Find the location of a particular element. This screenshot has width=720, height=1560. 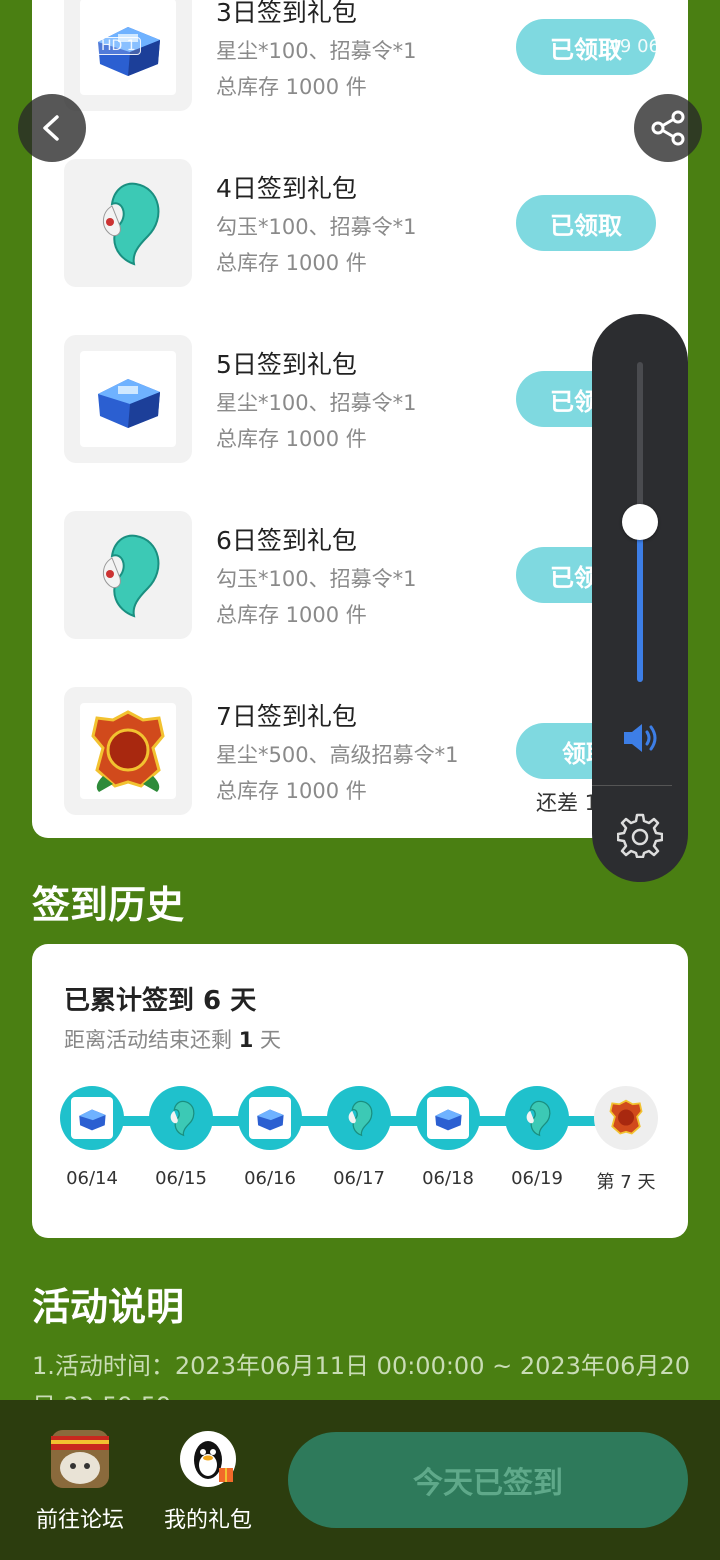

gift-row-day6: 6日签到礼包 勾玉*100、招募令*1 总库存 1000 件 已领取 is located at coordinates (364, 575).